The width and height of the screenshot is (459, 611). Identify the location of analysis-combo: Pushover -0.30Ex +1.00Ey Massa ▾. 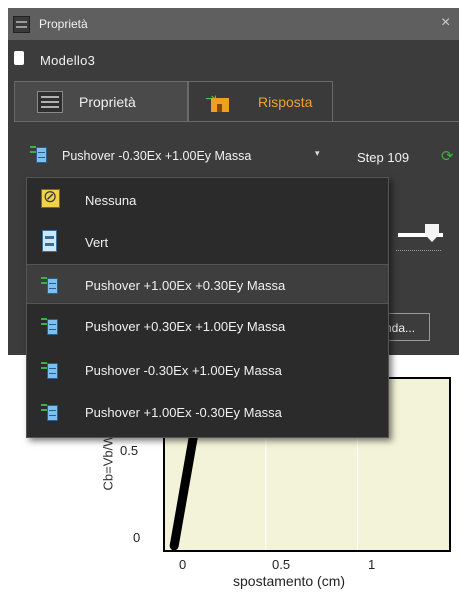
(174, 154).